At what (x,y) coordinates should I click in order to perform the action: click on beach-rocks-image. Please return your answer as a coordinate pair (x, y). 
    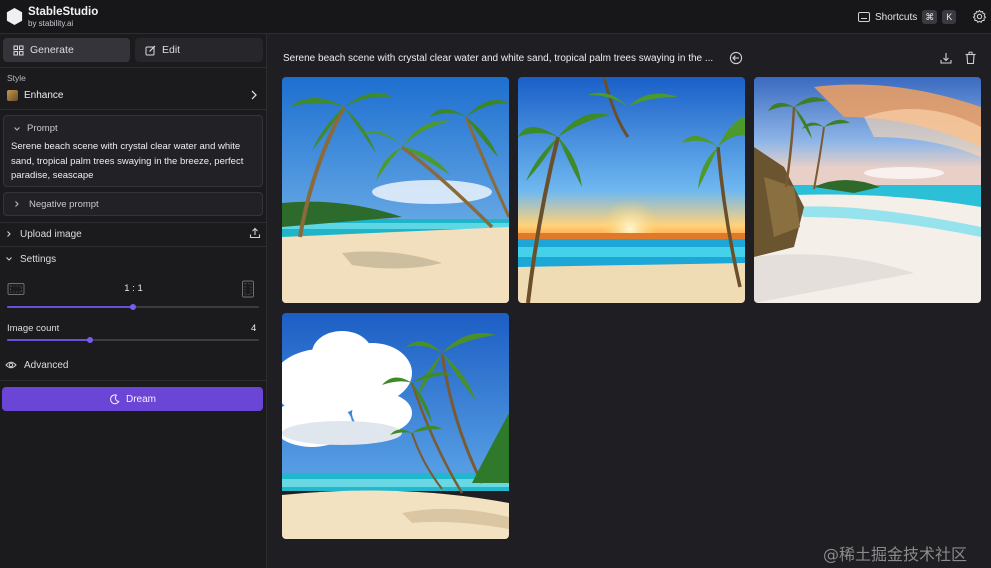
    Looking at the image, I should click on (867, 190).